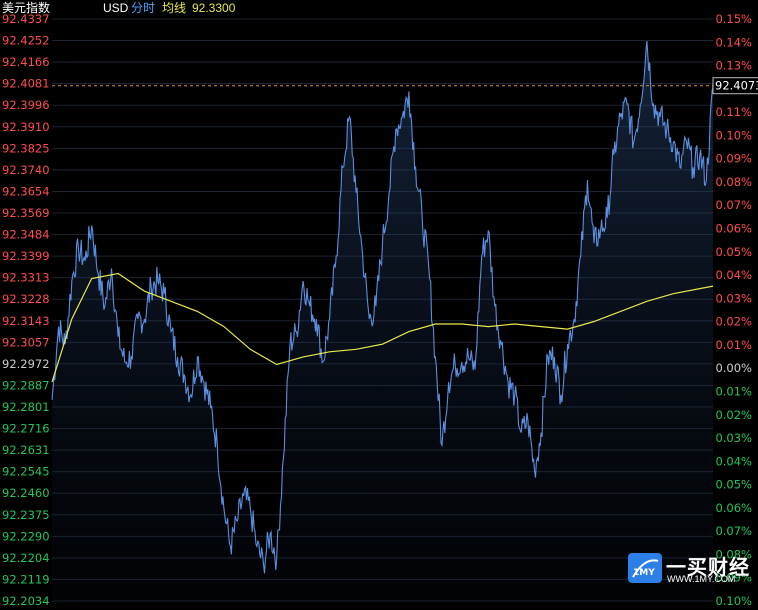  Describe the element at coordinates (174, 8) in the screenshot. I see `average-label: 均线` at that location.